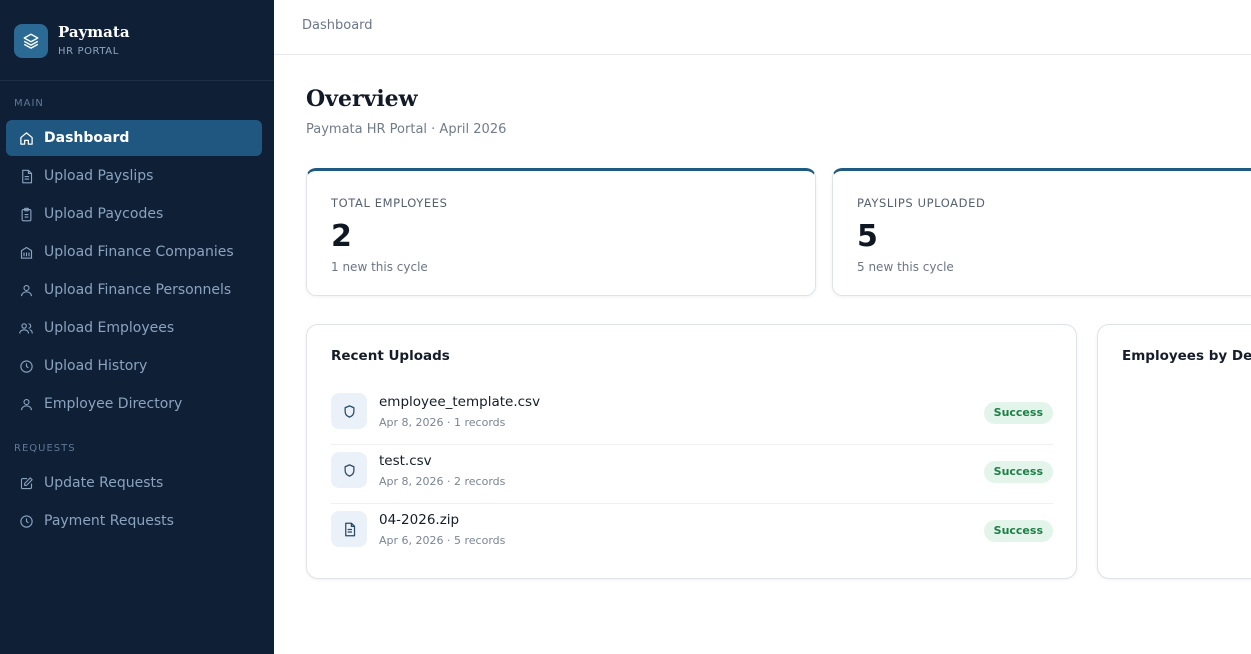 This screenshot has width=1251, height=654. I want to click on sidebar-item-upload-history: Upload History, so click(134, 366).